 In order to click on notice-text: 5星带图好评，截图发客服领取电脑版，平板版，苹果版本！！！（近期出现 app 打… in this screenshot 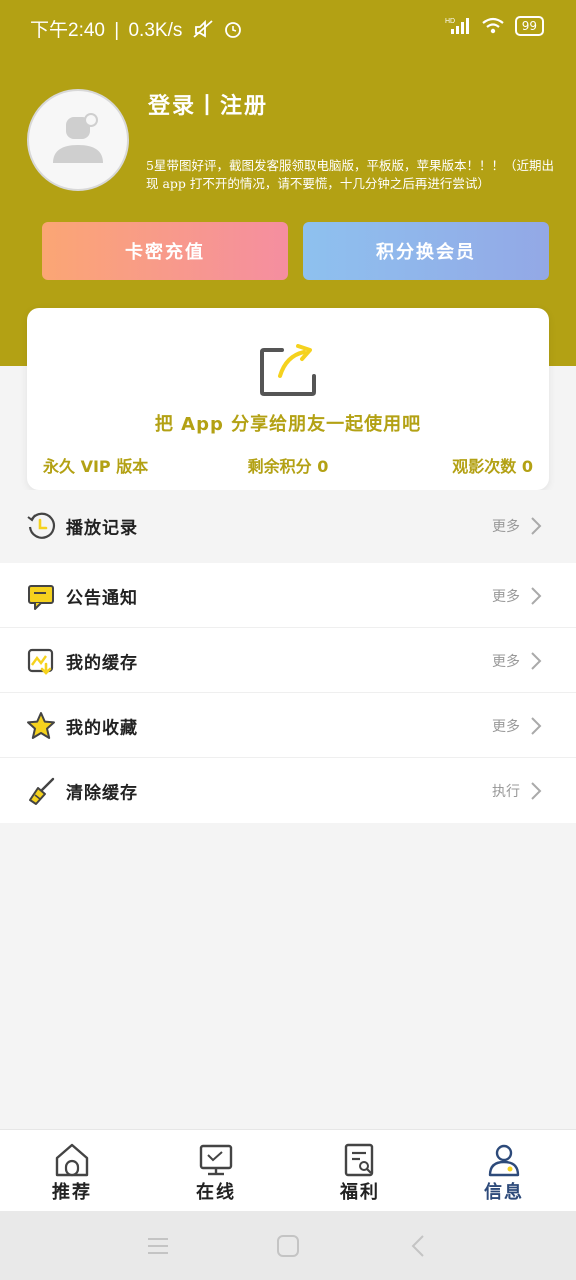, I will do `click(350, 174)`.